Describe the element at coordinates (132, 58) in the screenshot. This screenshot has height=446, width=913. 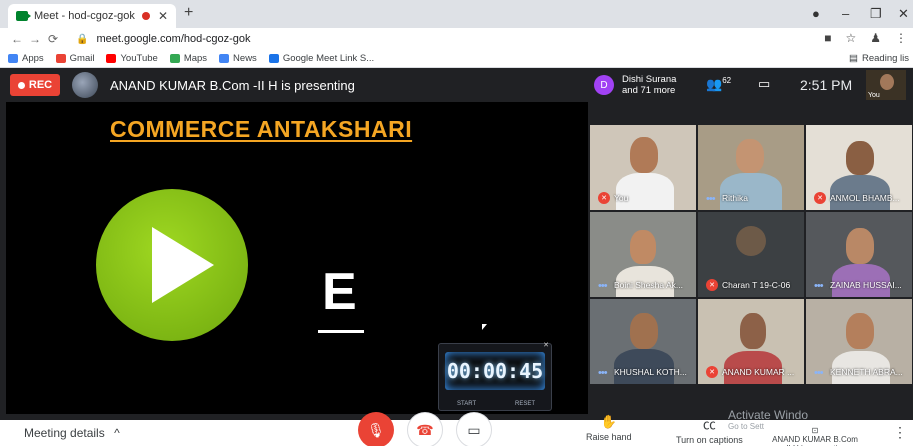
I see `bookmark-youtube: YouTube` at that location.